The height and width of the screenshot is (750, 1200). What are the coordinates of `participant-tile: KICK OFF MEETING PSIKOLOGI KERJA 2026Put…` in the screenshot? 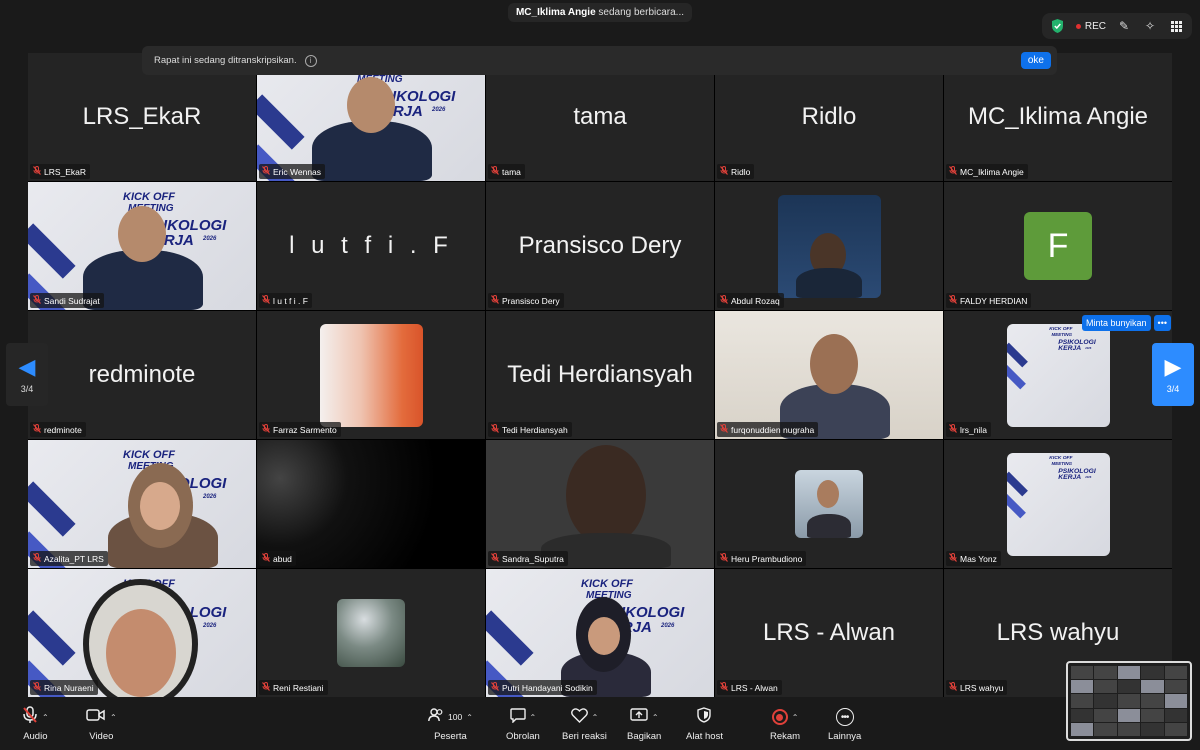 It's located at (600, 633).